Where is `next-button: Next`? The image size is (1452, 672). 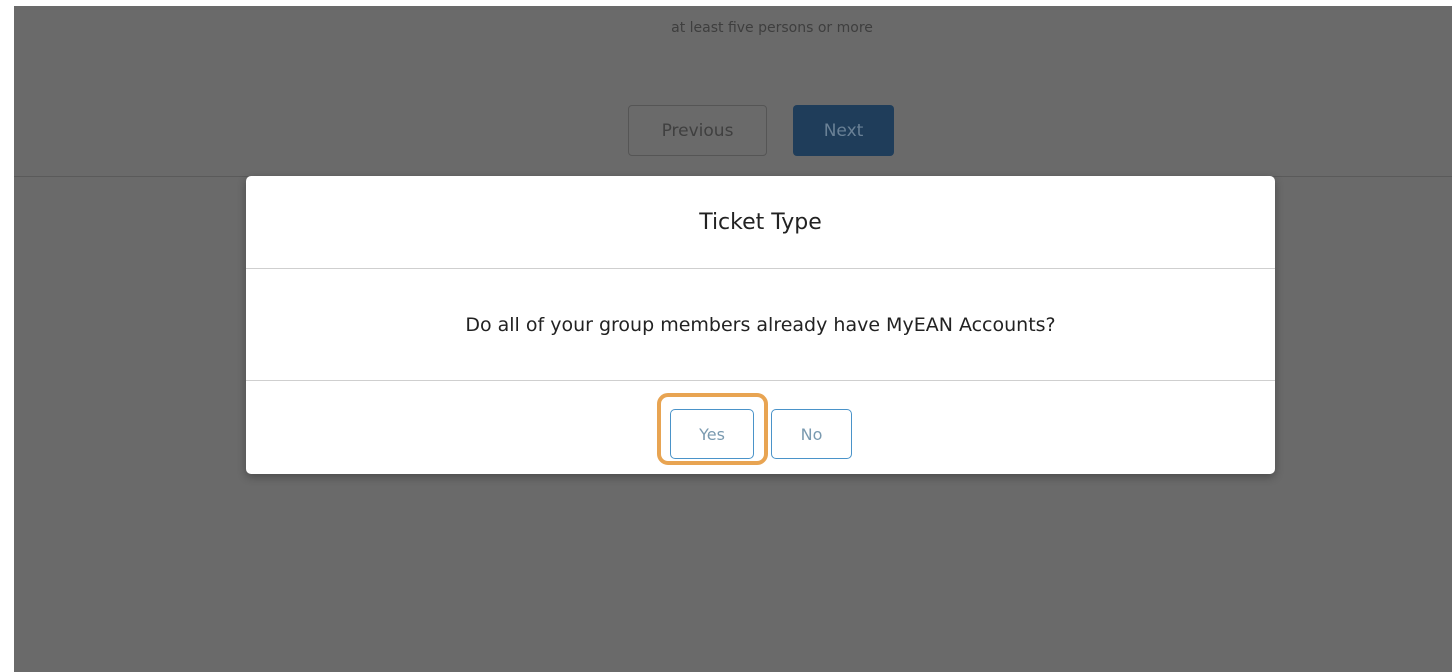 next-button: Next is located at coordinates (843, 130).